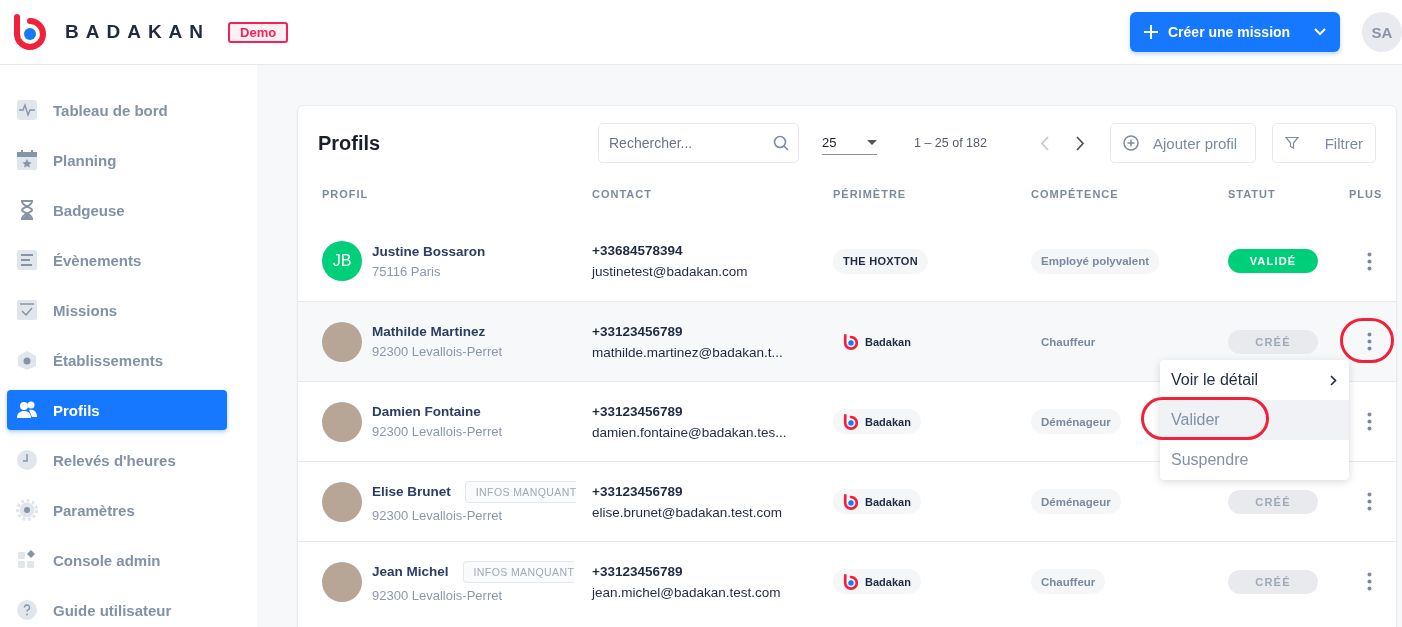  I want to click on hexagon-icon, so click(27, 360).